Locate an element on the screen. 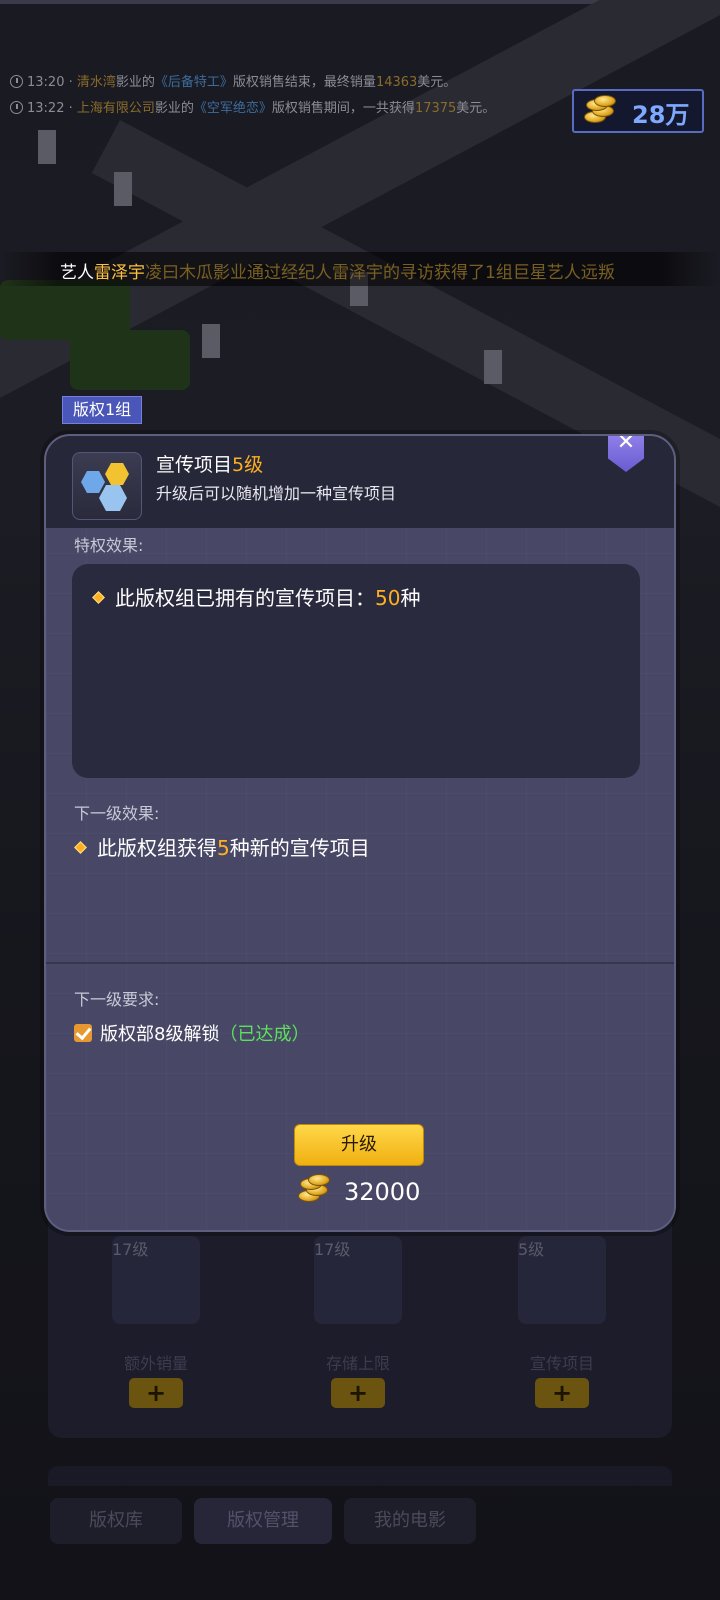 The width and height of the screenshot is (720, 1600). banner-prefix: 艺人 is located at coordinates (77, 273).